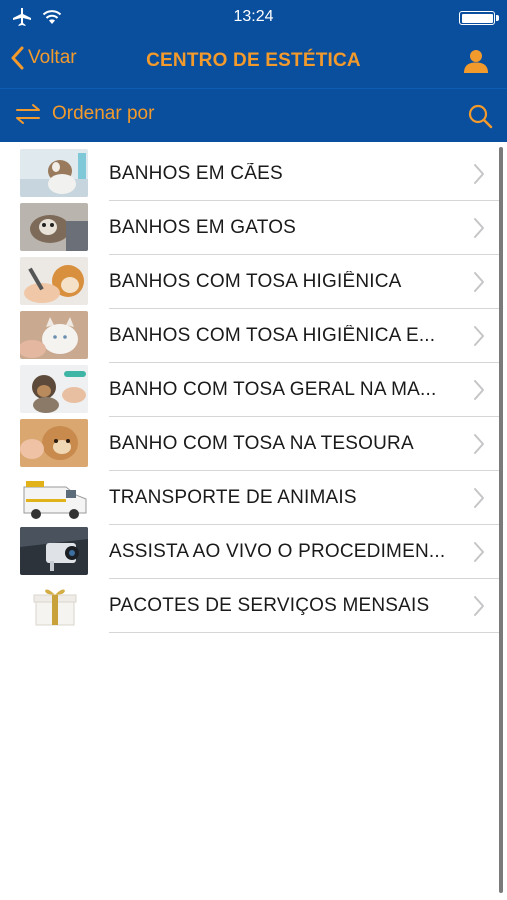 This screenshot has width=507, height=900. I want to click on list-item: BANHOS EM GATOS, so click(250, 228).